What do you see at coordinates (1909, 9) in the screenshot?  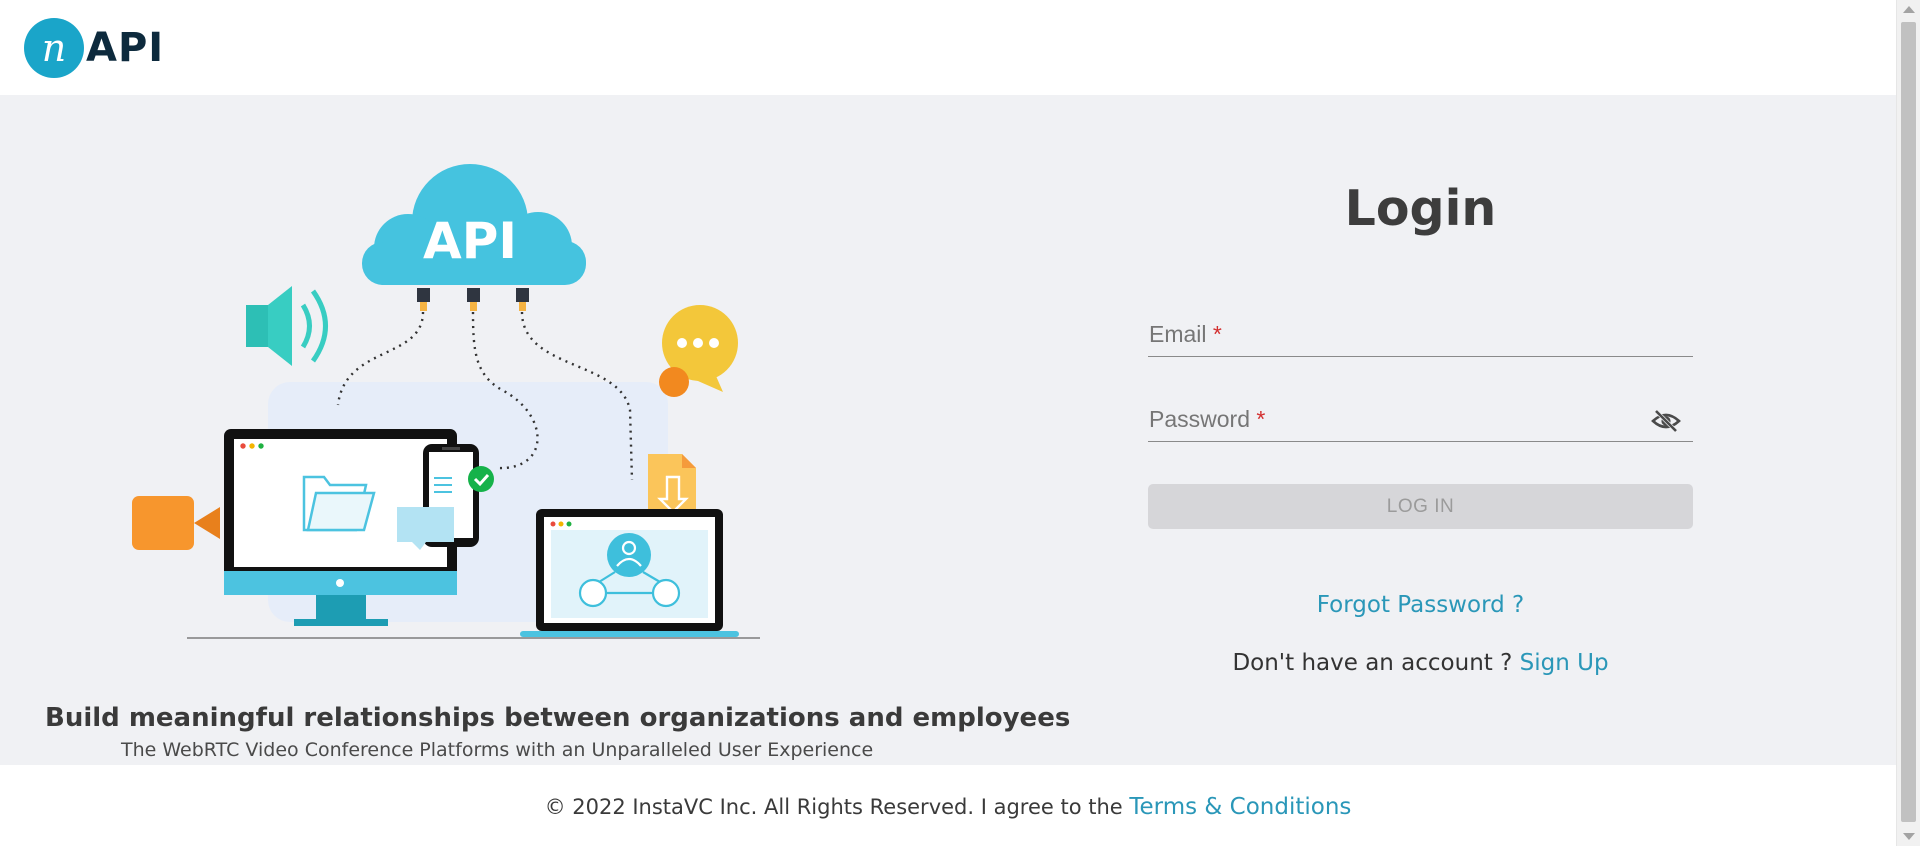 I see `scroll-up-arrow-icon` at bounding box center [1909, 9].